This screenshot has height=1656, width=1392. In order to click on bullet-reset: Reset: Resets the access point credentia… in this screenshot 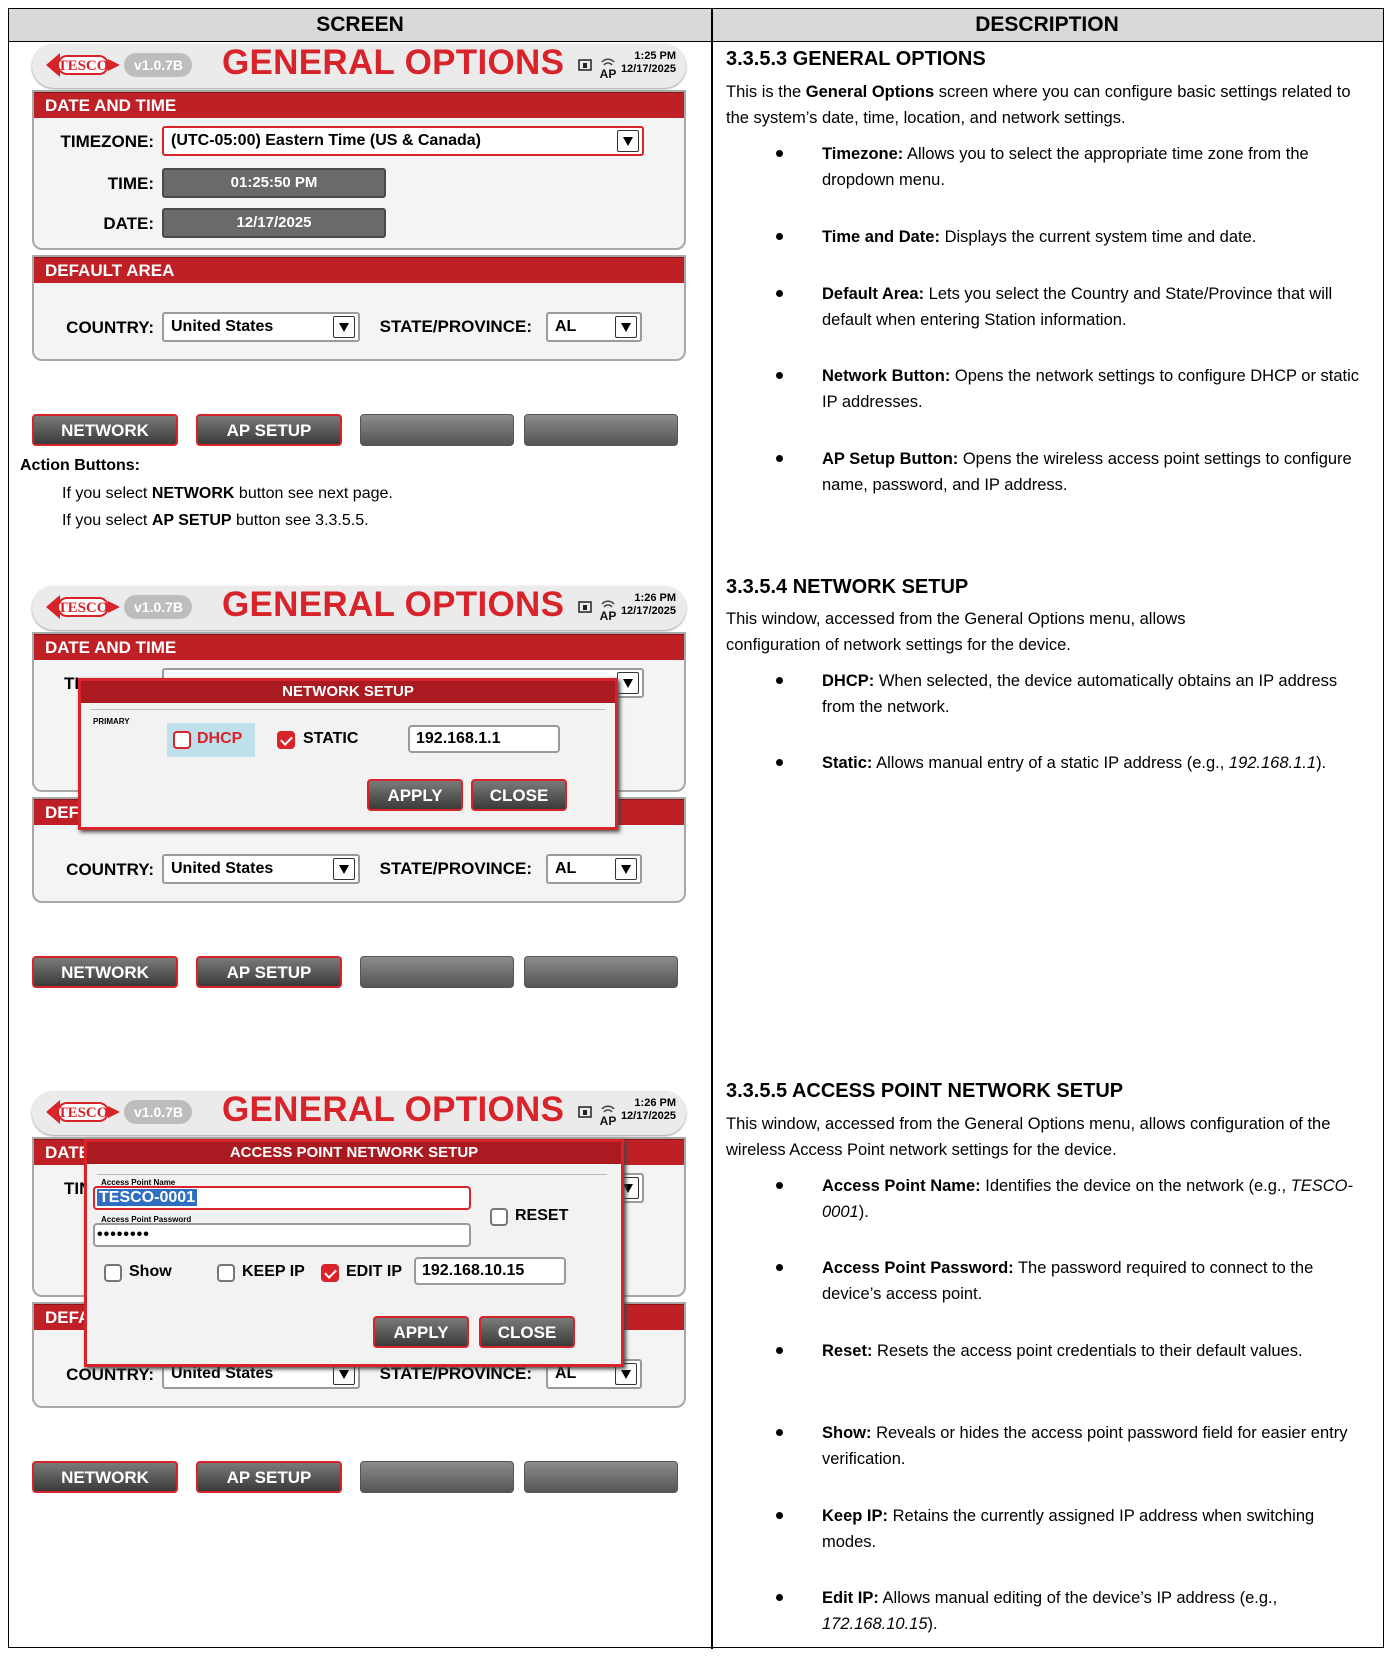, I will do `click(1062, 1351)`.